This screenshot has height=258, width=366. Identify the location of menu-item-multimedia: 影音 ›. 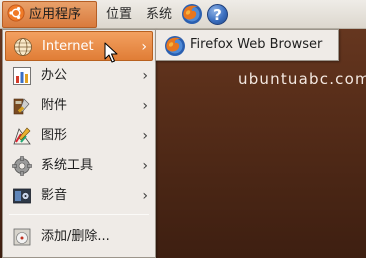
(79, 196).